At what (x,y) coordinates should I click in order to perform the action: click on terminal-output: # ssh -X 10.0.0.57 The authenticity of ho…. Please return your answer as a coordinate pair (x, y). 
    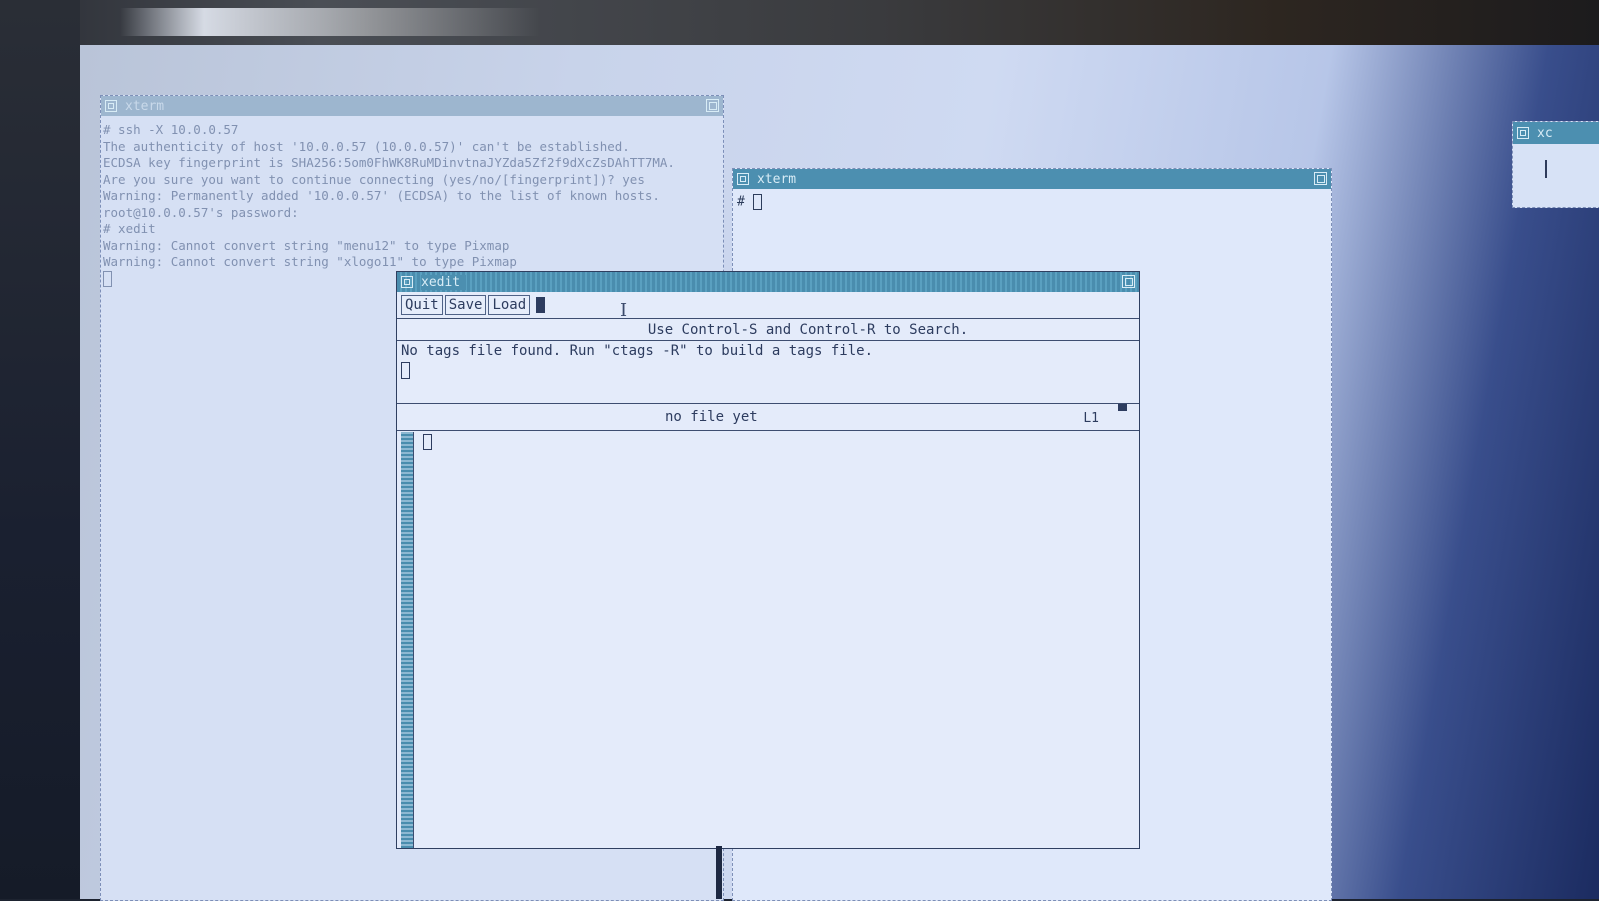
    Looking at the image, I should click on (412, 204).